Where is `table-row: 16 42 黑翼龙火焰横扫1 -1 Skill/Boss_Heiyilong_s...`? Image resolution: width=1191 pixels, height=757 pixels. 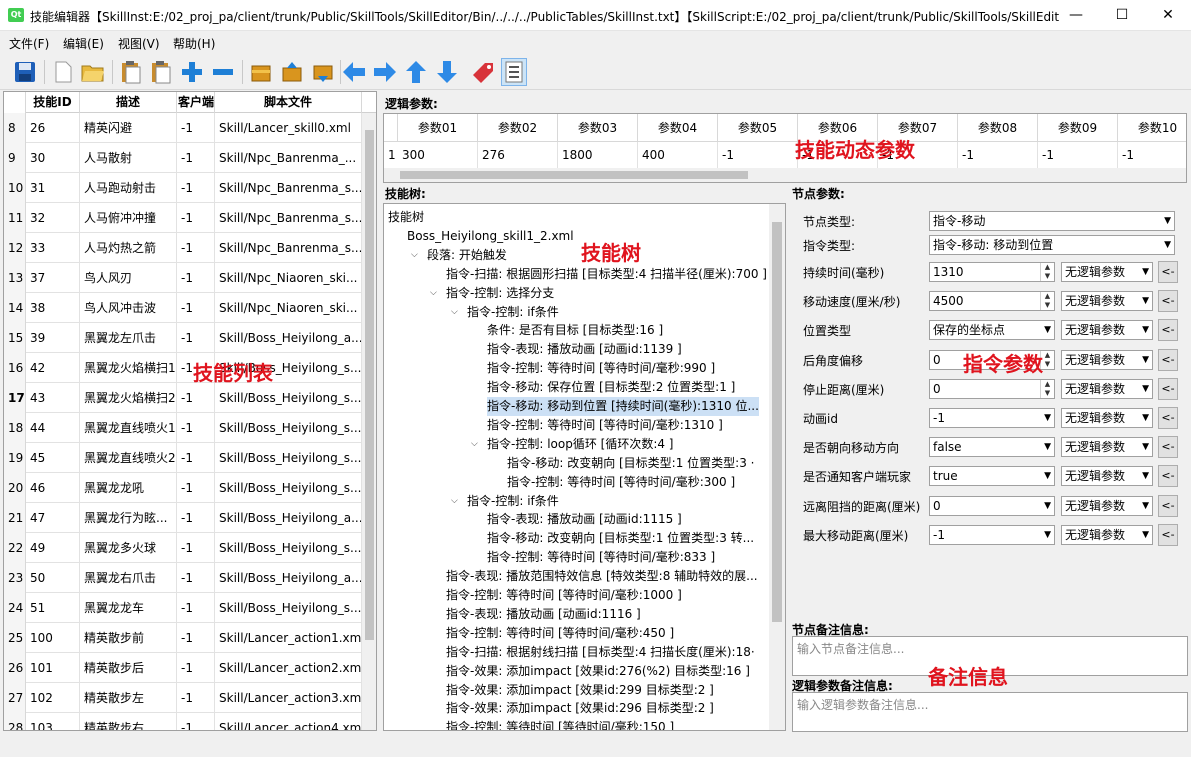 table-row: 16 42 黑翼龙火焰横扫1 -1 Skill/Boss_Heiyilong_s... is located at coordinates (183, 368).